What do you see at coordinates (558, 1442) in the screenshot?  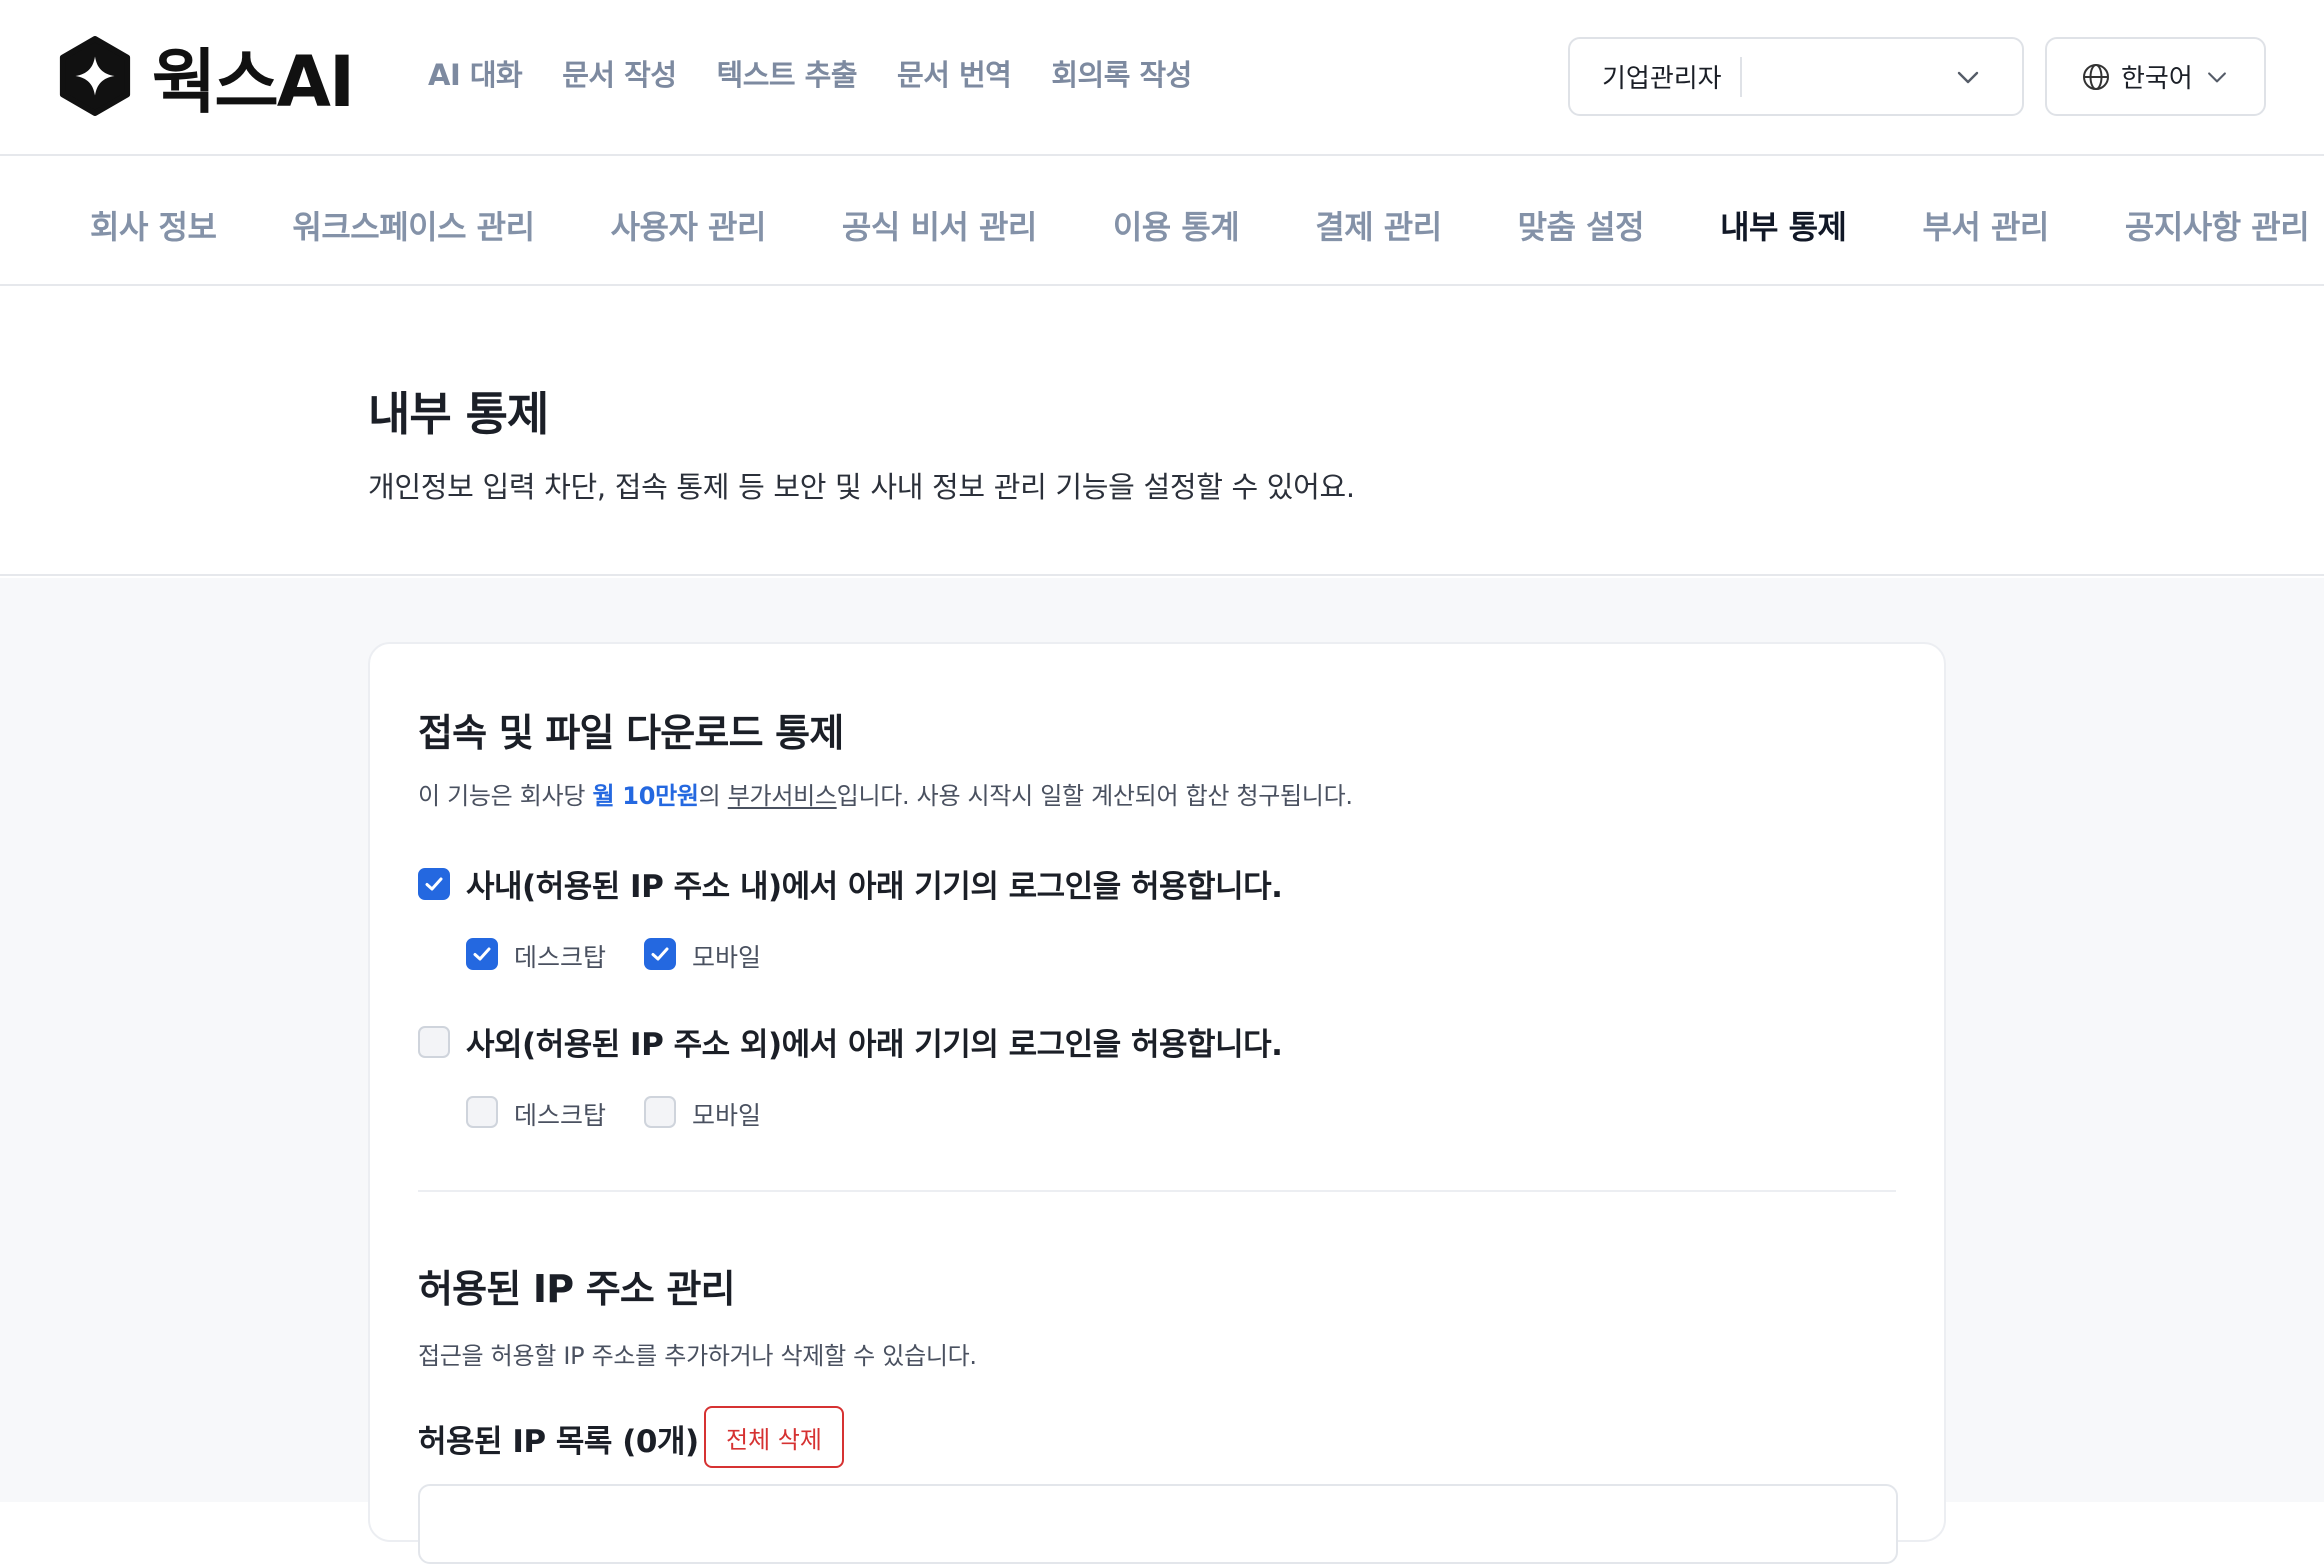 I see `allowed-ip-list-title: 허용된 IP 목록 (0개)` at bounding box center [558, 1442].